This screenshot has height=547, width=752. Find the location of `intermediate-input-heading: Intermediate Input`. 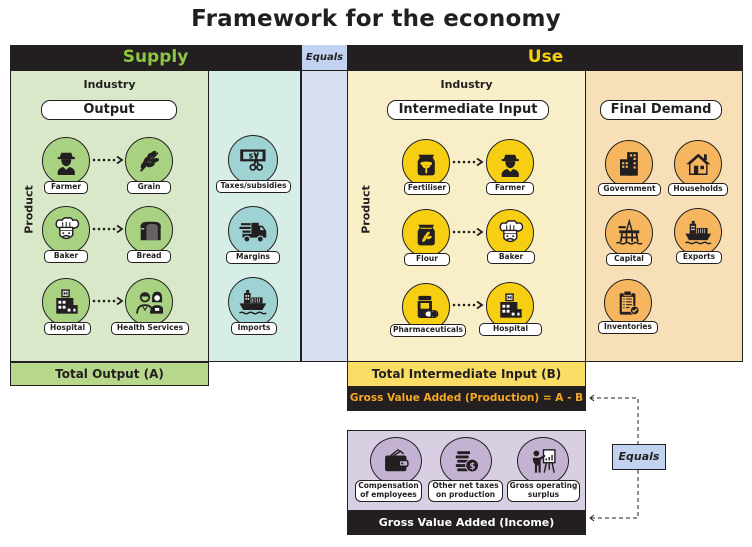

intermediate-input-heading: Intermediate Input is located at coordinates (468, 110).